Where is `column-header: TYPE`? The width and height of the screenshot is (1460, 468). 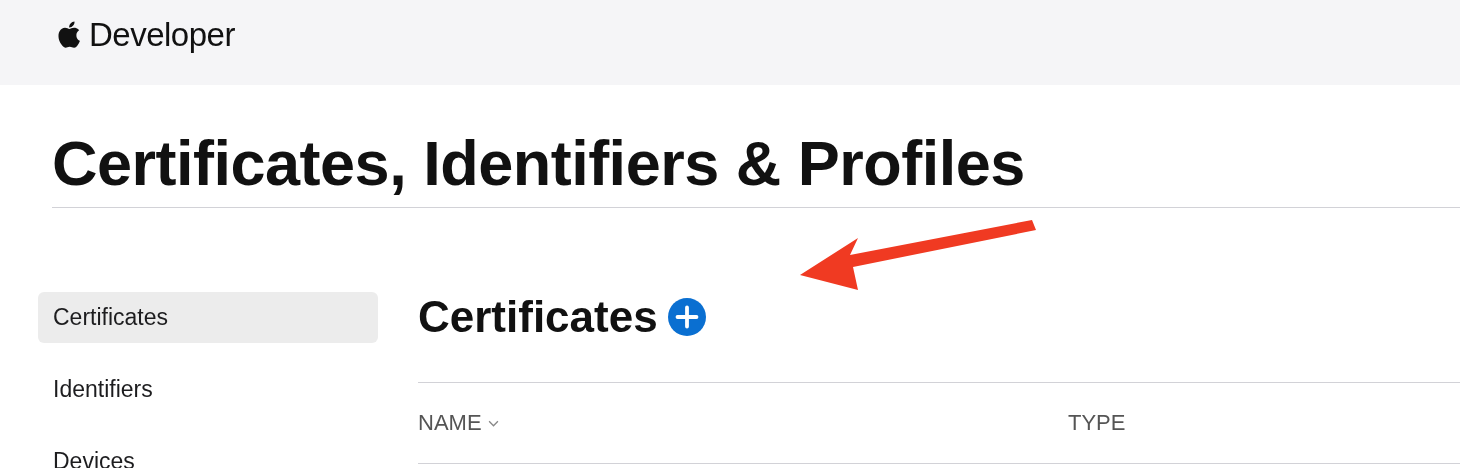
column-header: TYPE is located at coordinates (1097, 423).